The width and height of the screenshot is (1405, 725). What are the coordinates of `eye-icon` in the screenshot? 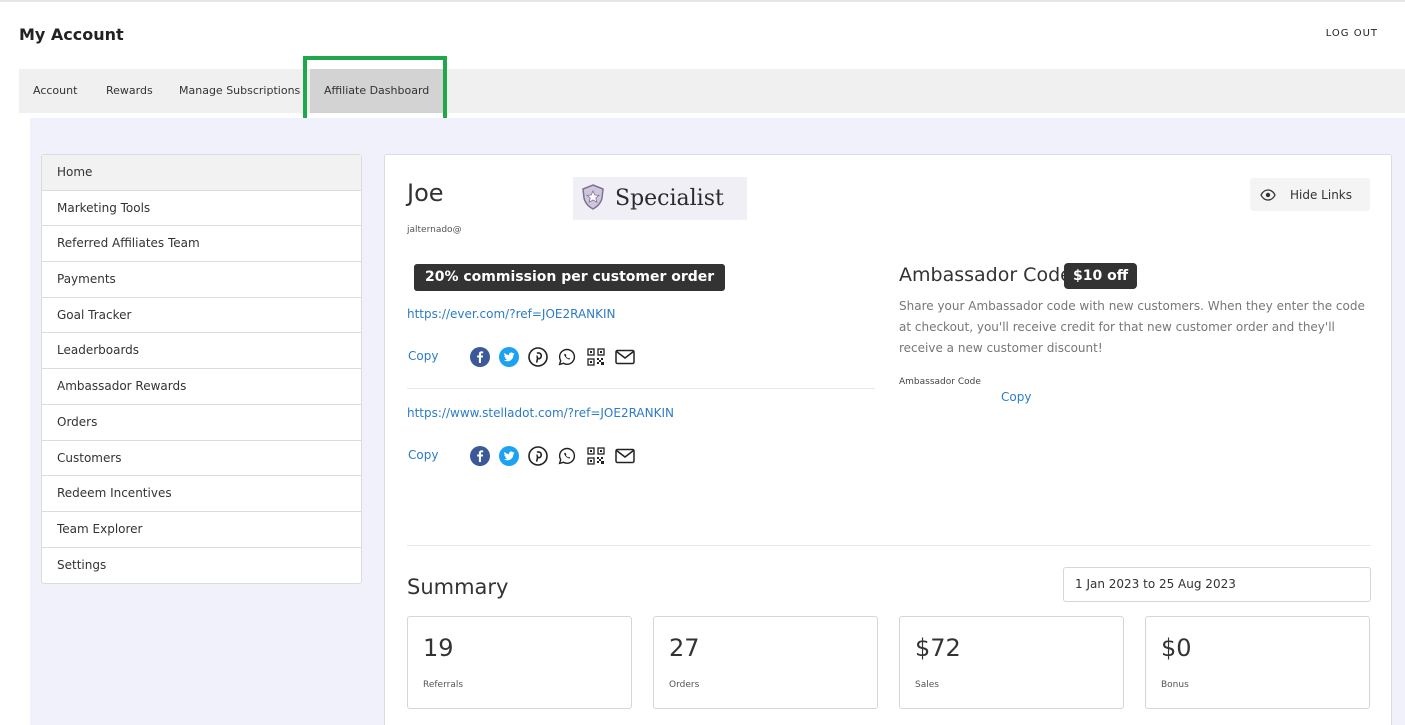 It's located at (1268, 194).